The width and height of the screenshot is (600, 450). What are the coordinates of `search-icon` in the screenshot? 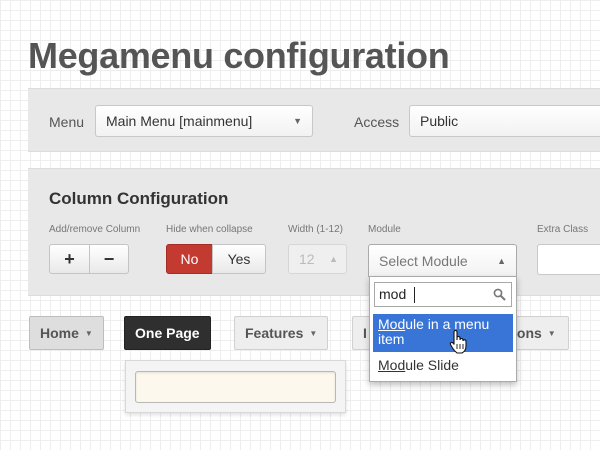 It's located at (499, 294).